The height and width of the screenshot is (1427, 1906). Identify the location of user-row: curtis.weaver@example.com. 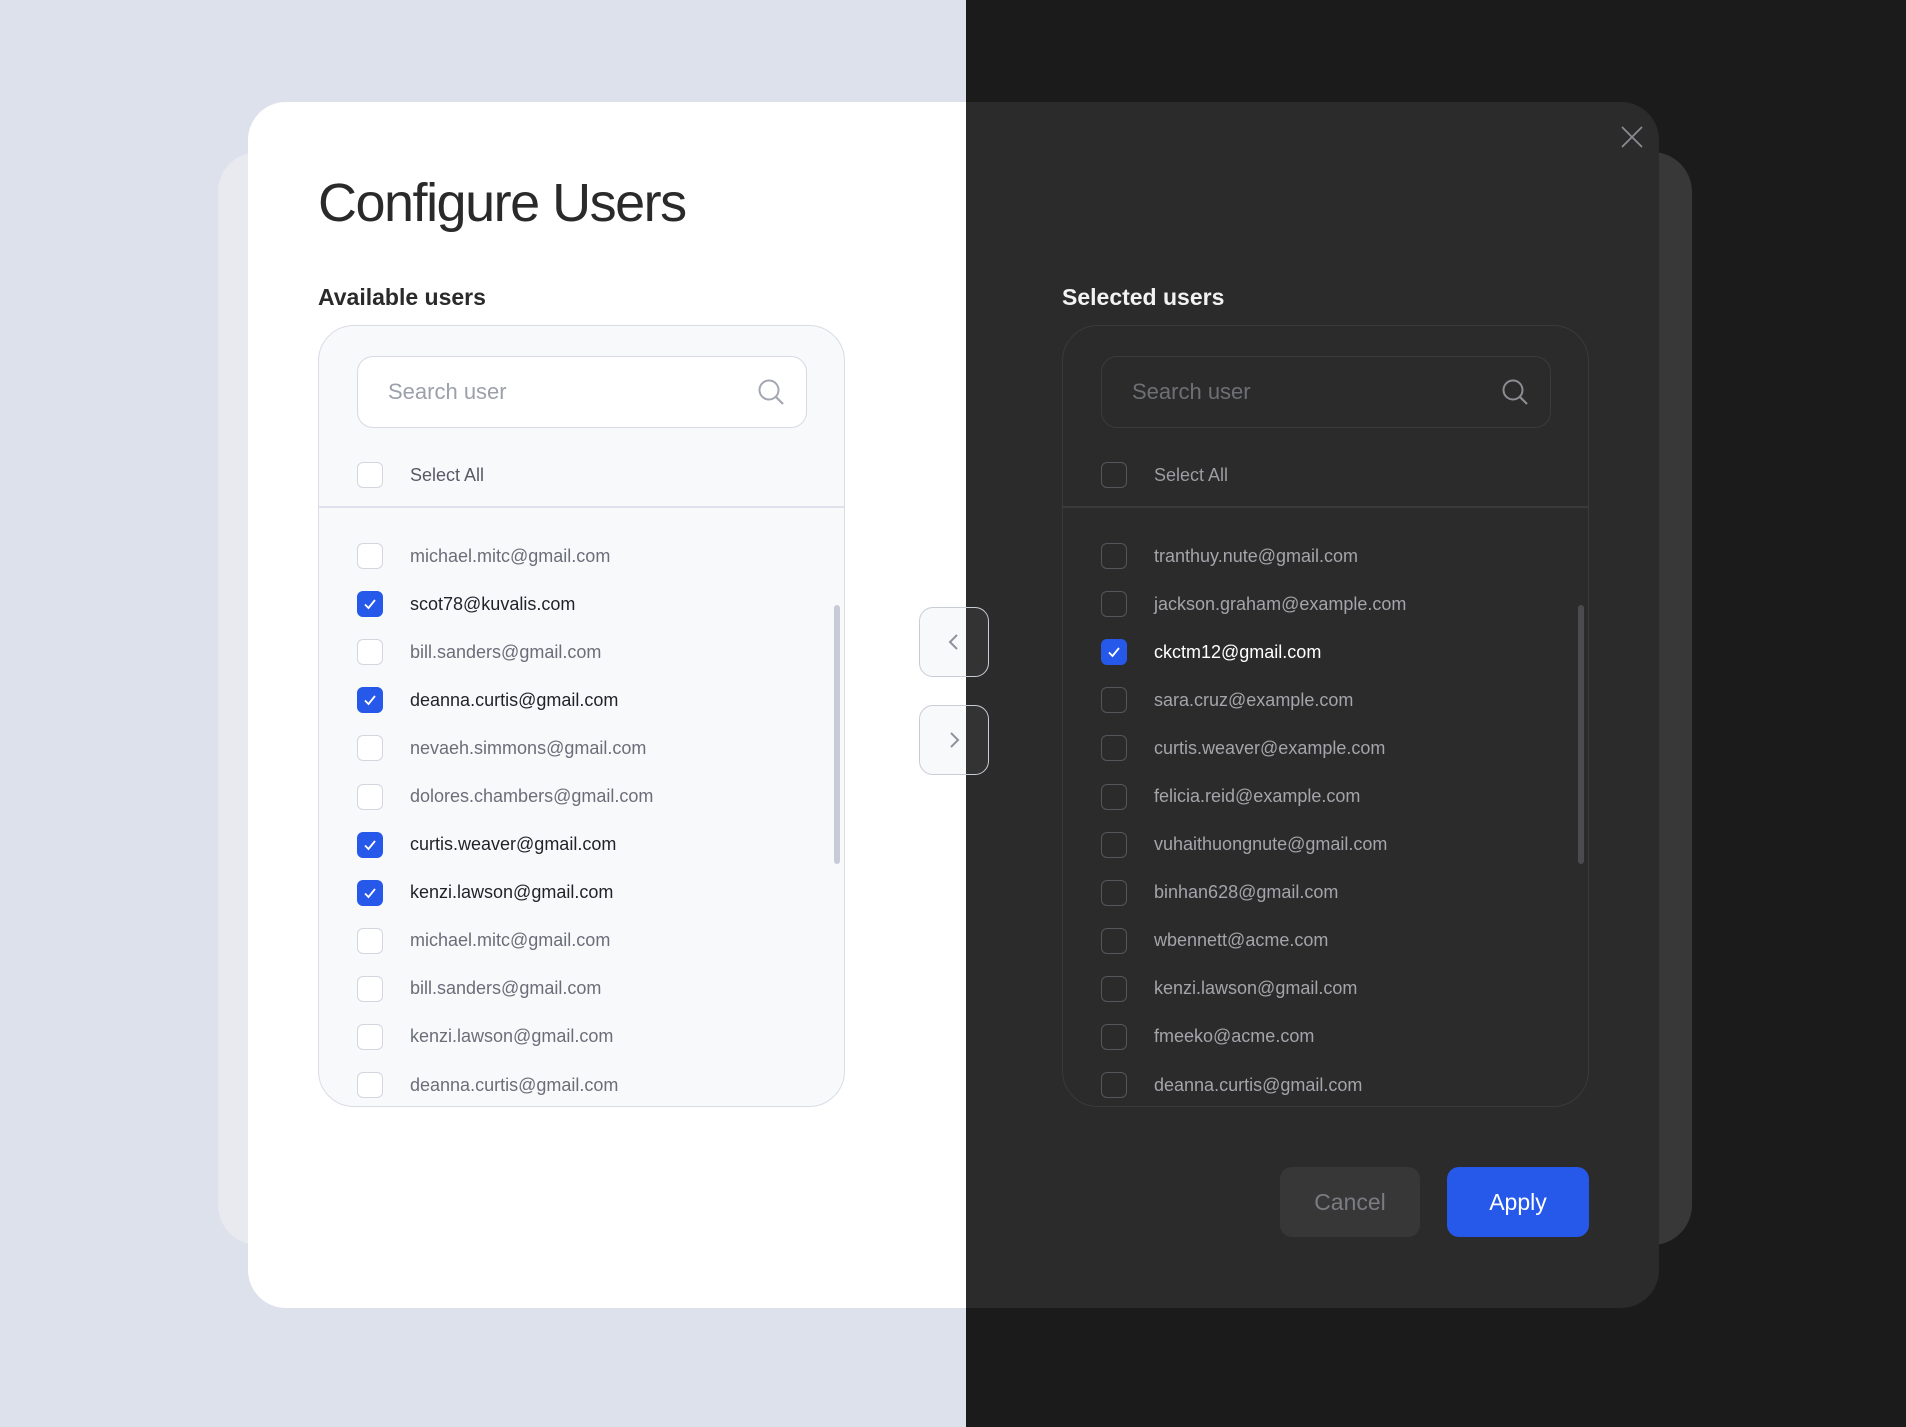
(1253, 748).